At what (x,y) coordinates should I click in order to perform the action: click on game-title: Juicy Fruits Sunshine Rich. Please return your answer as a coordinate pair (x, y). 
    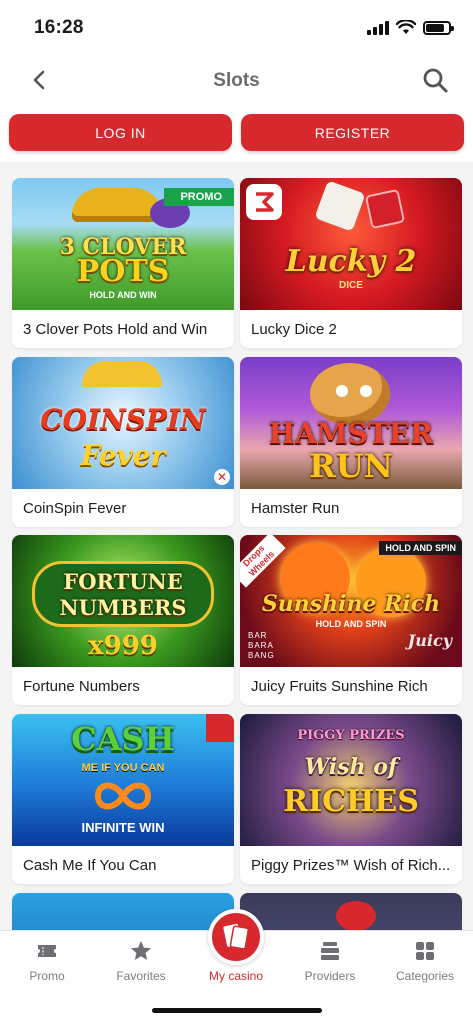
    Looking at the image, I should click on (339, 686).